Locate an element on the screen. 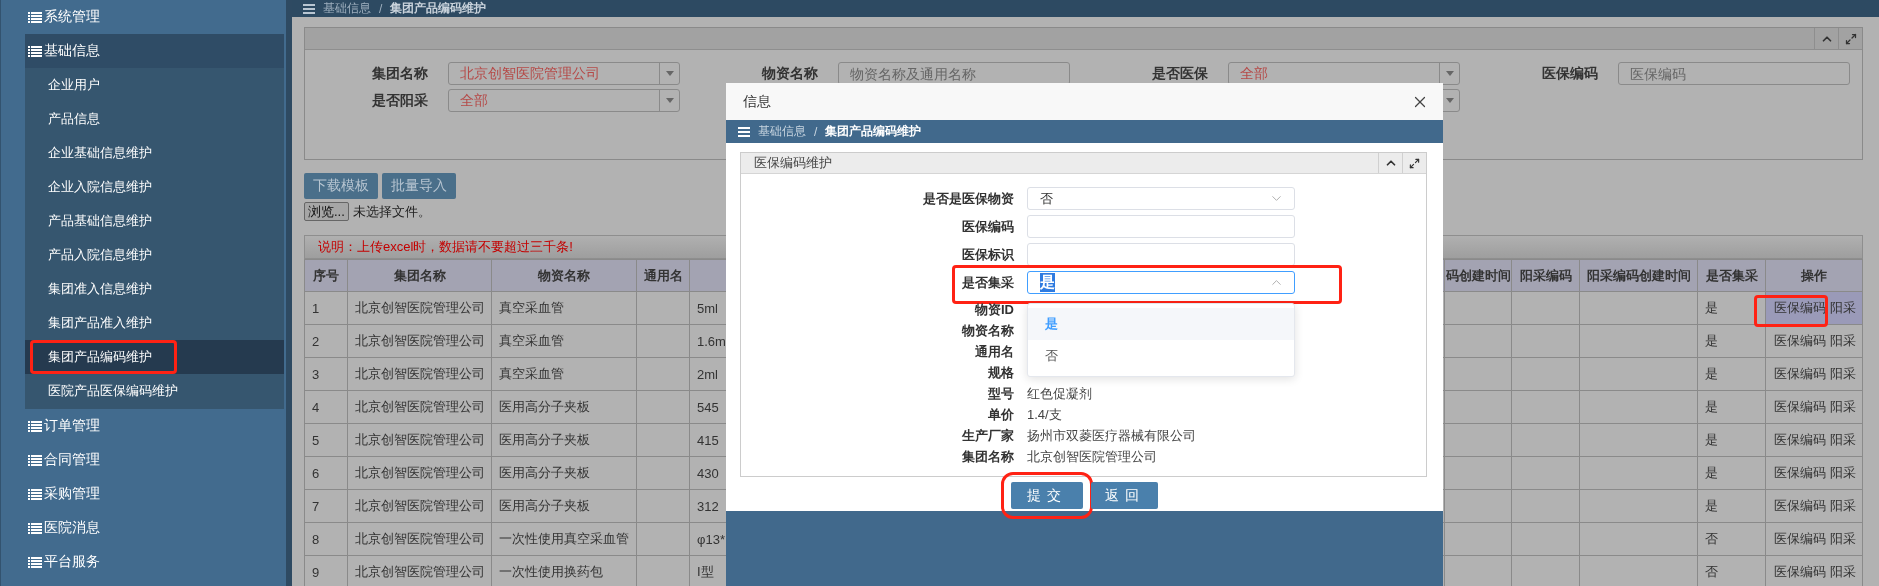 The width and height of the screenshot is (1879, 586). table-cell: 430 is located at coordinates (708, 473).